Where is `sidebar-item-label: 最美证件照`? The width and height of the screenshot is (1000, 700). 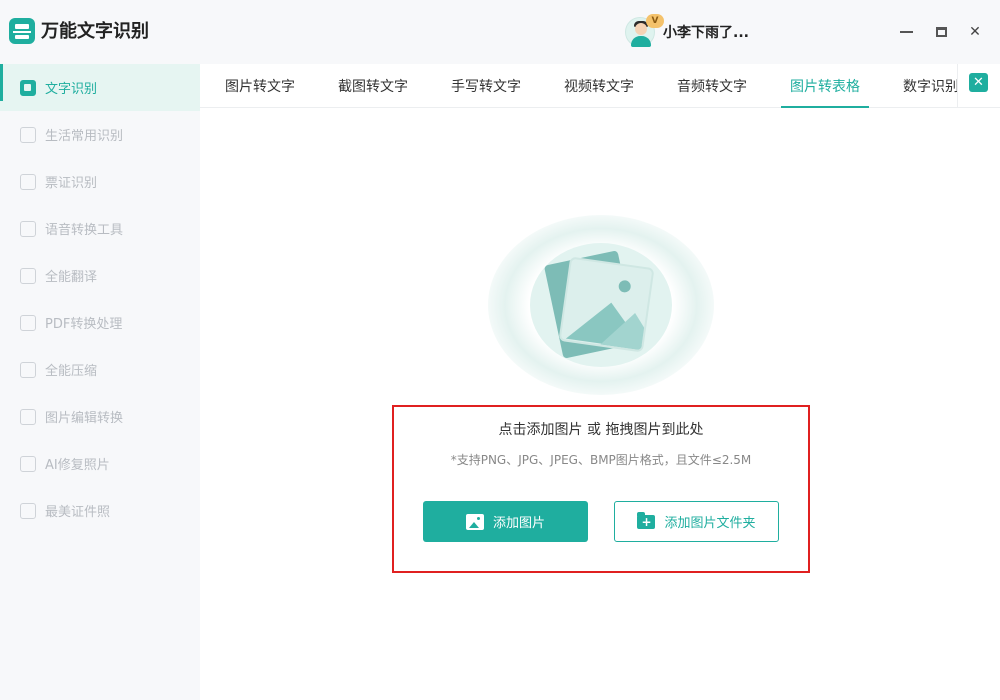
sidebar-item-label: 最美证件照 is located at coordinates (78, 512).